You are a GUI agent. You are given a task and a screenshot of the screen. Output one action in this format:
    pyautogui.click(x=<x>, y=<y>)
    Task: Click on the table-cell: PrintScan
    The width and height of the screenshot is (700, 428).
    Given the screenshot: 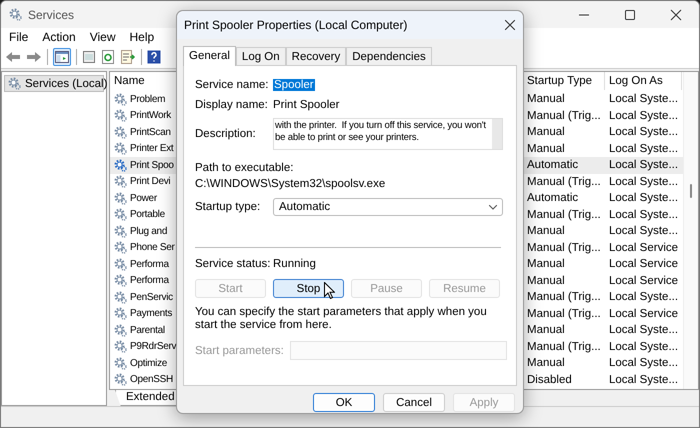 What is the action you would take?
    pyautogui.click(x=150, y=132)
    